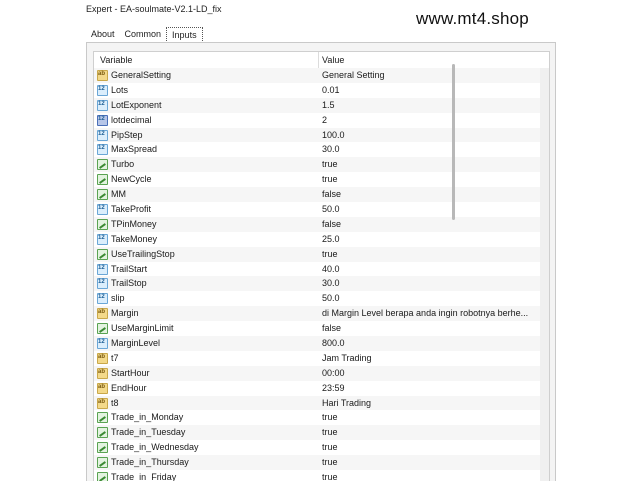 Image resolution: width=640 pixels, height=481 pixels. I want to click on variable-name: NewCycle, so click(131, 179).